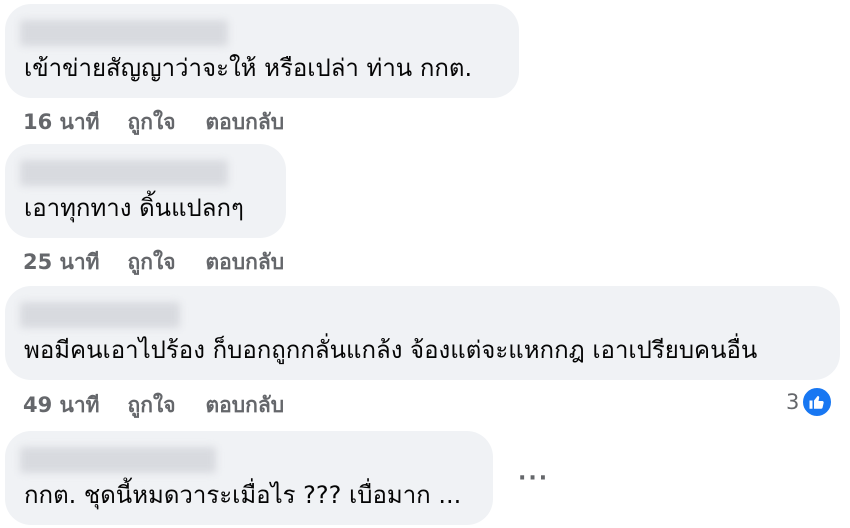  I want to click on comment-actions: 16 นาที ถูกใจ ตอบกลับ, so click(153, 122).